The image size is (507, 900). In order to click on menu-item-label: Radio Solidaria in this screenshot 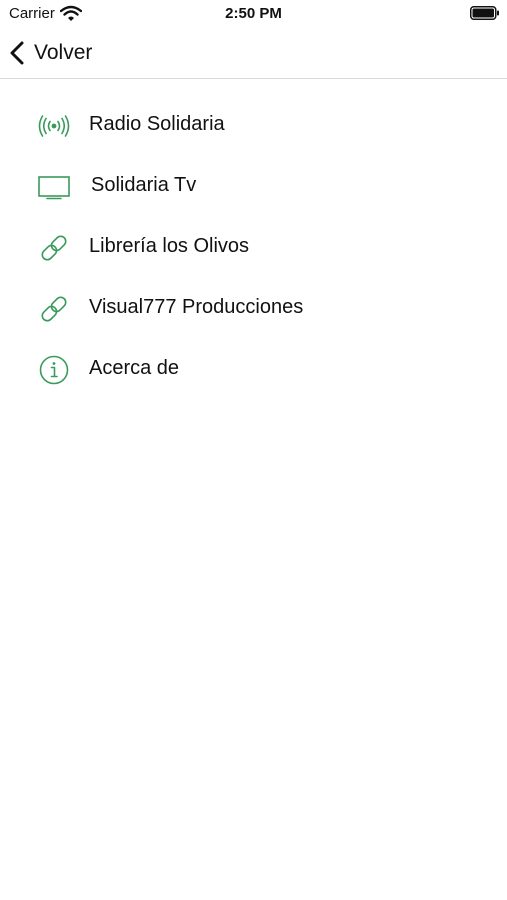, I will do `click(157, 124)`.